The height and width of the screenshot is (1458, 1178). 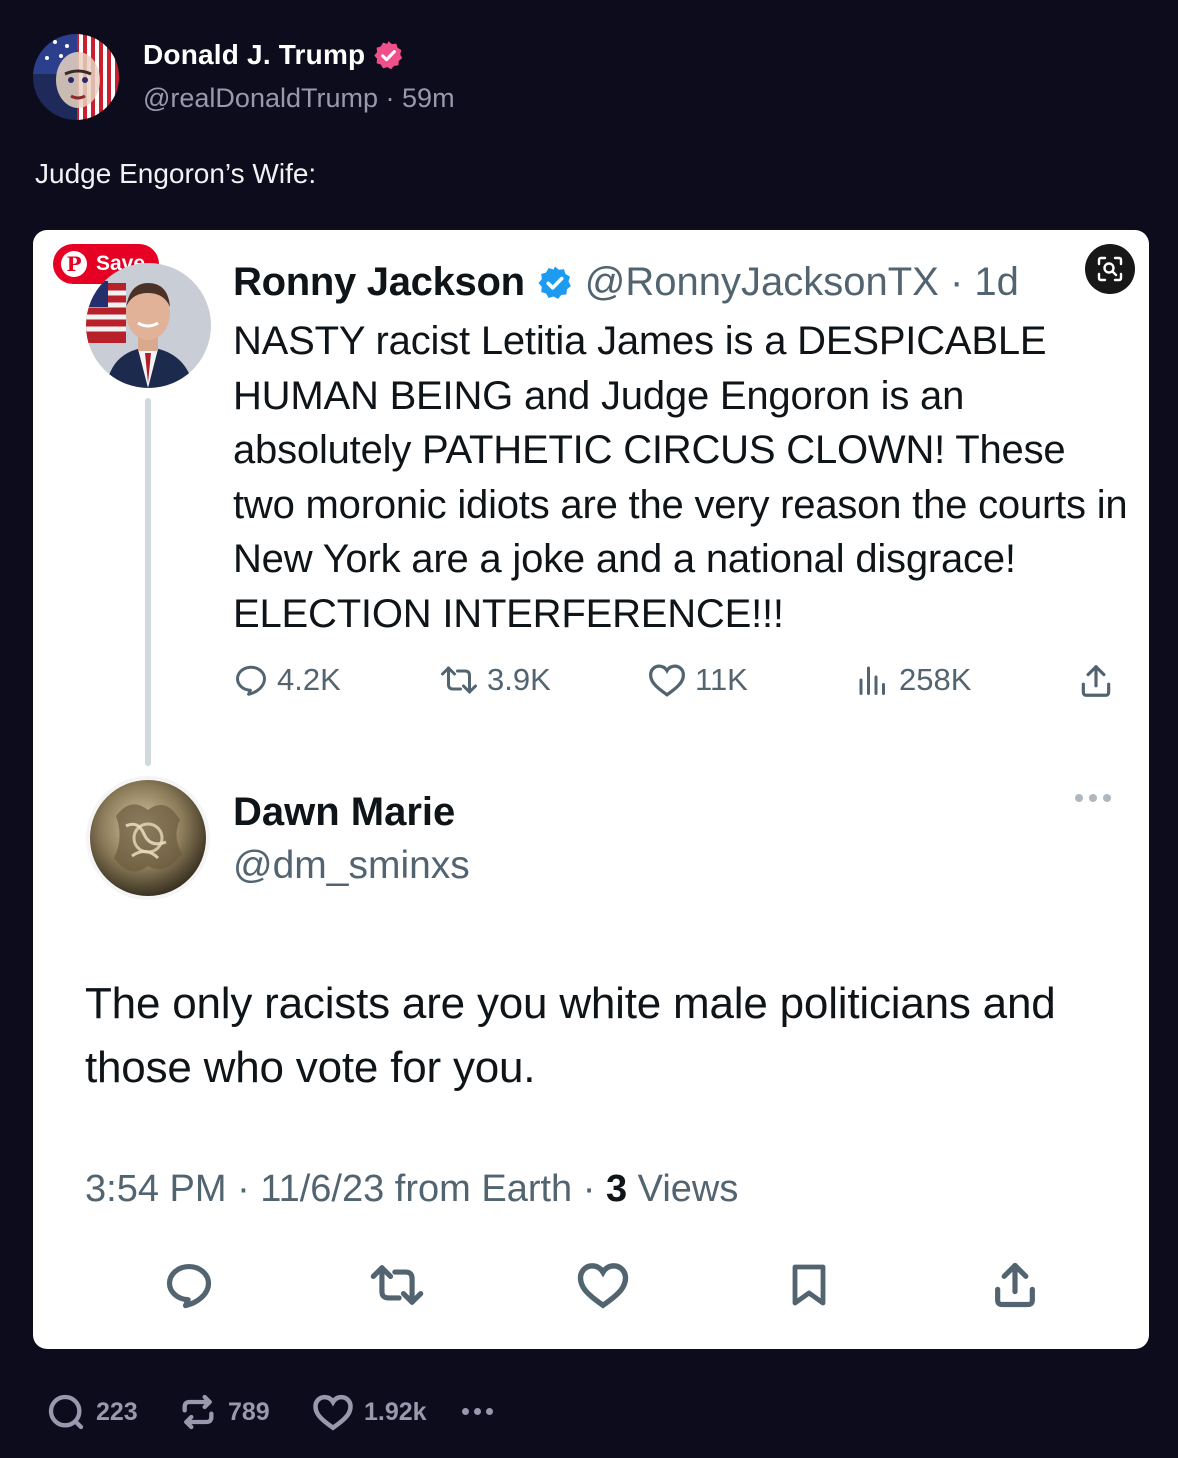 What do you see at coordinates (117, 1411) in the screenshot?
I see `reply-count: 223` at bounding box center [117, 1411].